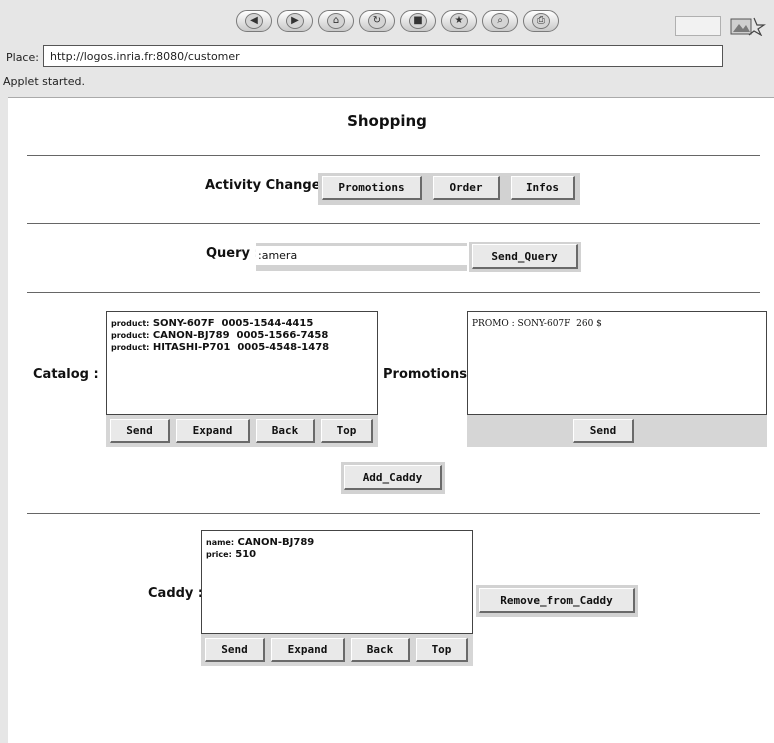 The image size is (774, 743). Describe the element at coordinates (233, 253) in the screenshot. I see `query-label: Query :` at that location.